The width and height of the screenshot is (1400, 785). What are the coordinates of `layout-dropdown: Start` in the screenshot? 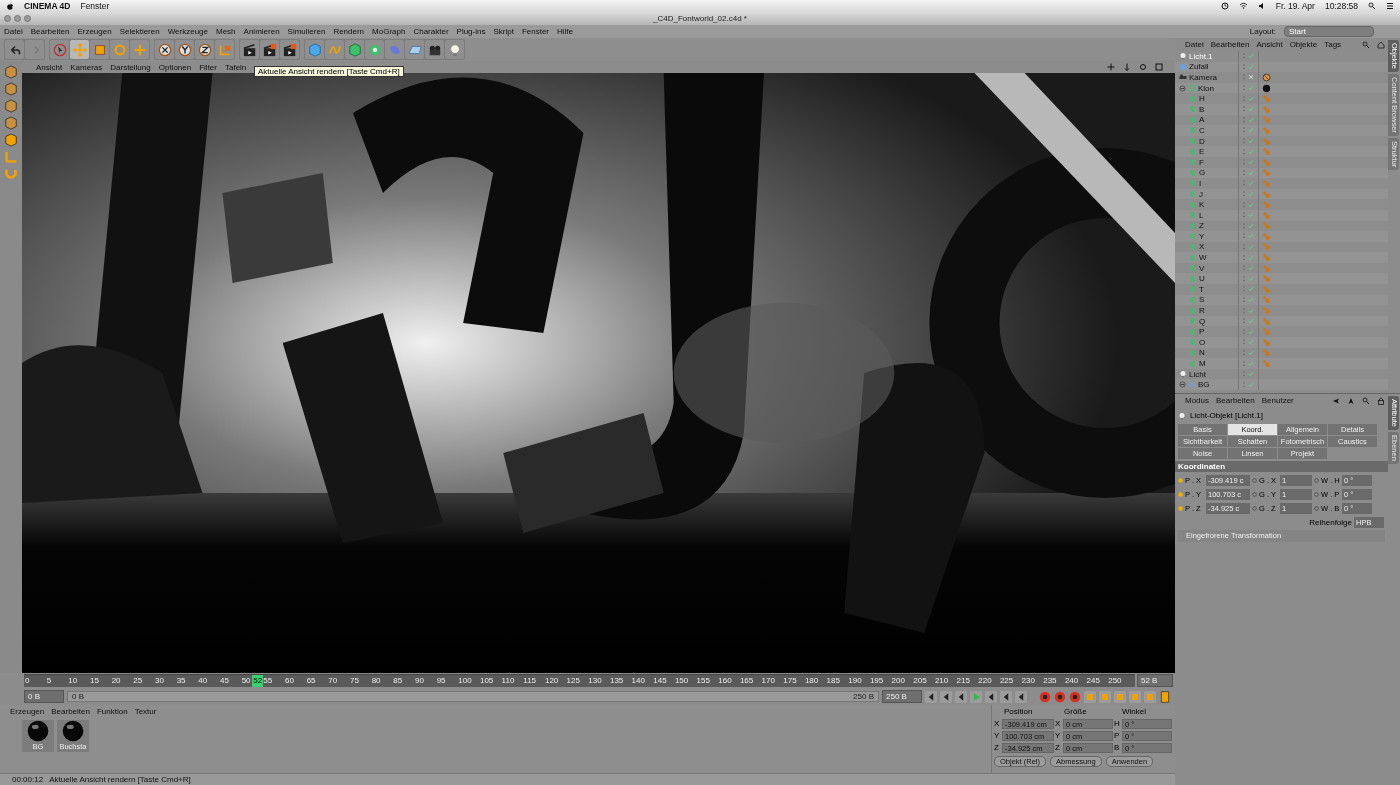 It's located at (1329, 31).